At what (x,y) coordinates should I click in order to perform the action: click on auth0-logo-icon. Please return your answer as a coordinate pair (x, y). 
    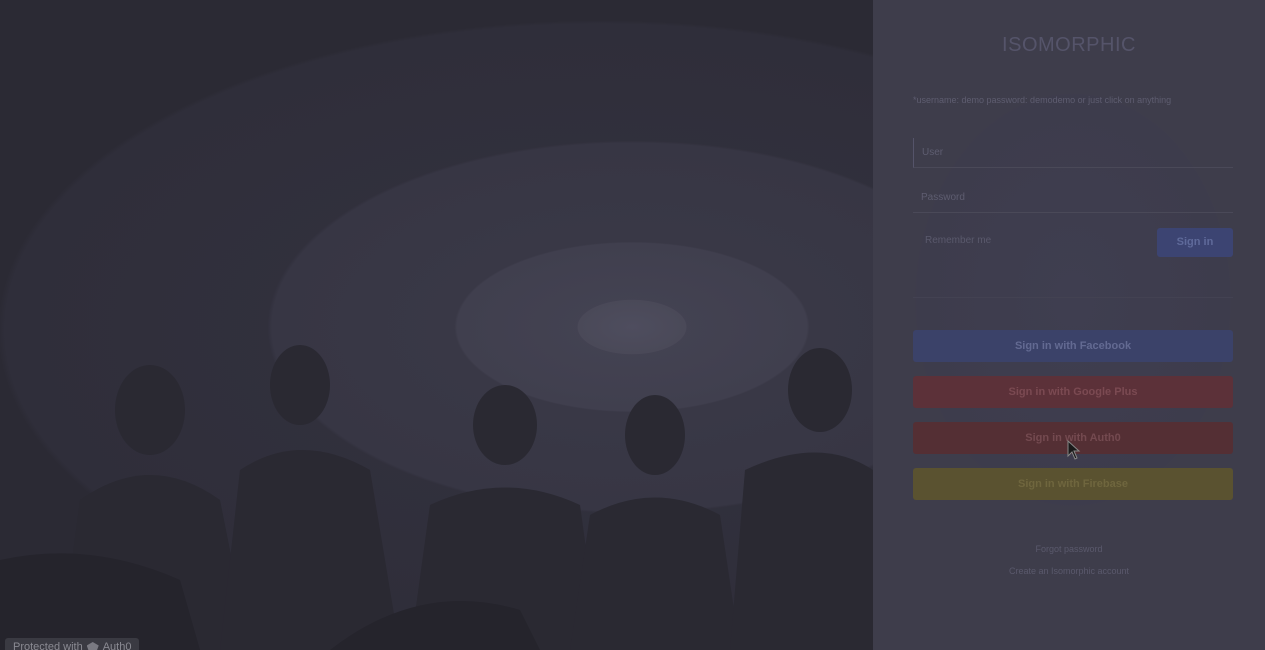
    Looking at the image, I should click on (92, 646).